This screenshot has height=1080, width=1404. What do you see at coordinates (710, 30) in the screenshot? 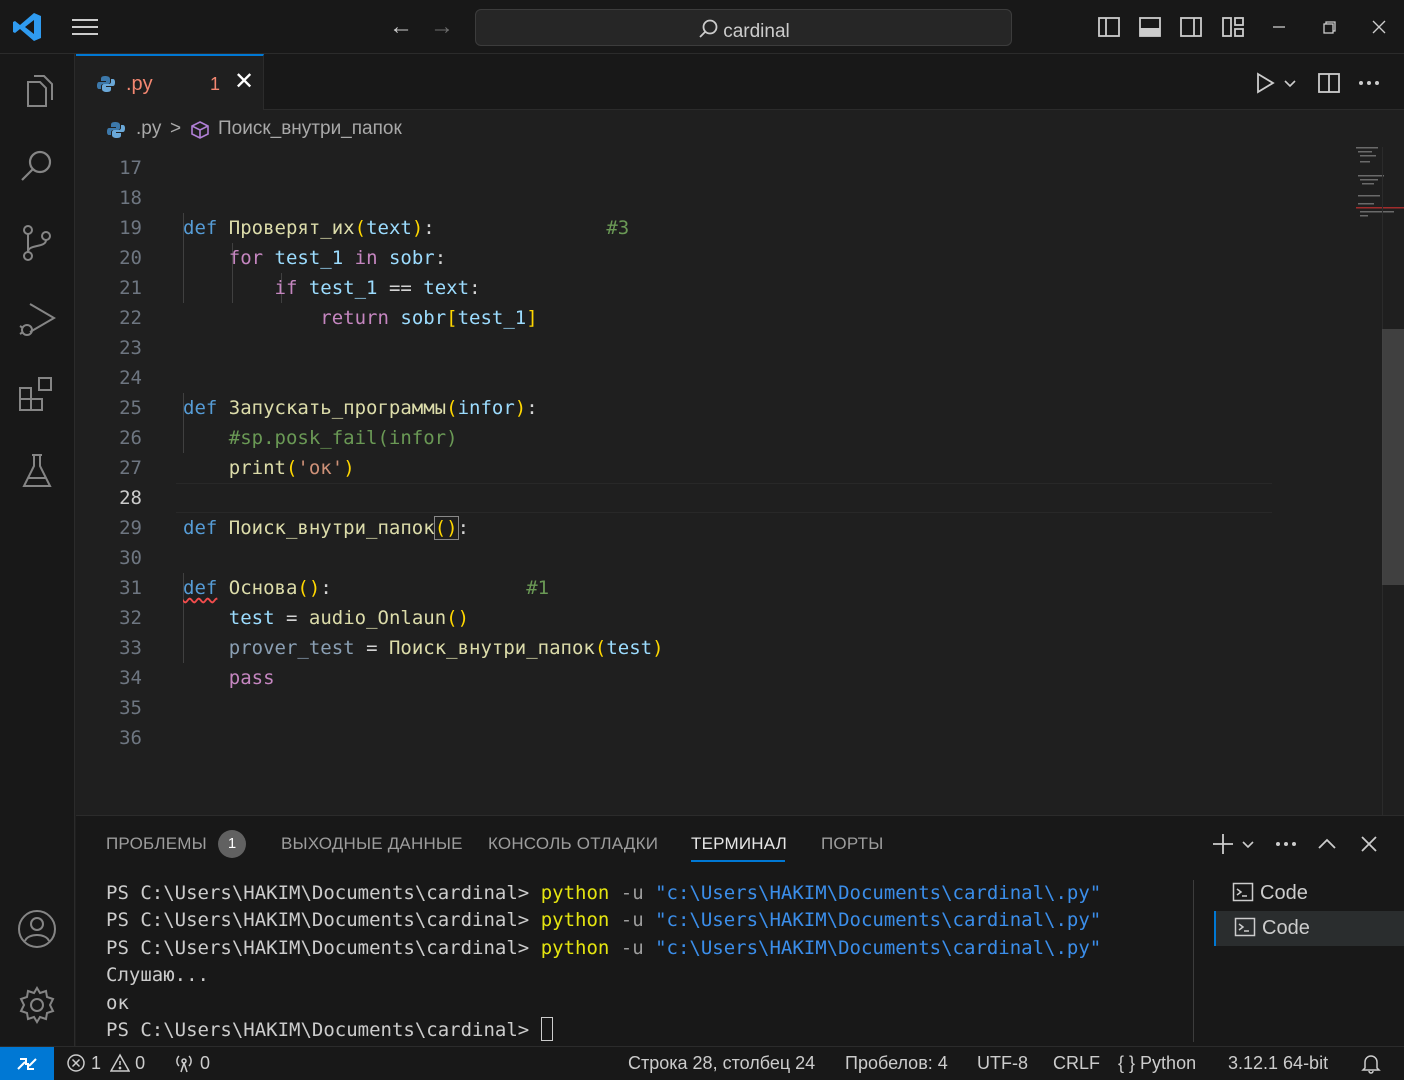
I see `search-icon` at bounding box center [710, 30].